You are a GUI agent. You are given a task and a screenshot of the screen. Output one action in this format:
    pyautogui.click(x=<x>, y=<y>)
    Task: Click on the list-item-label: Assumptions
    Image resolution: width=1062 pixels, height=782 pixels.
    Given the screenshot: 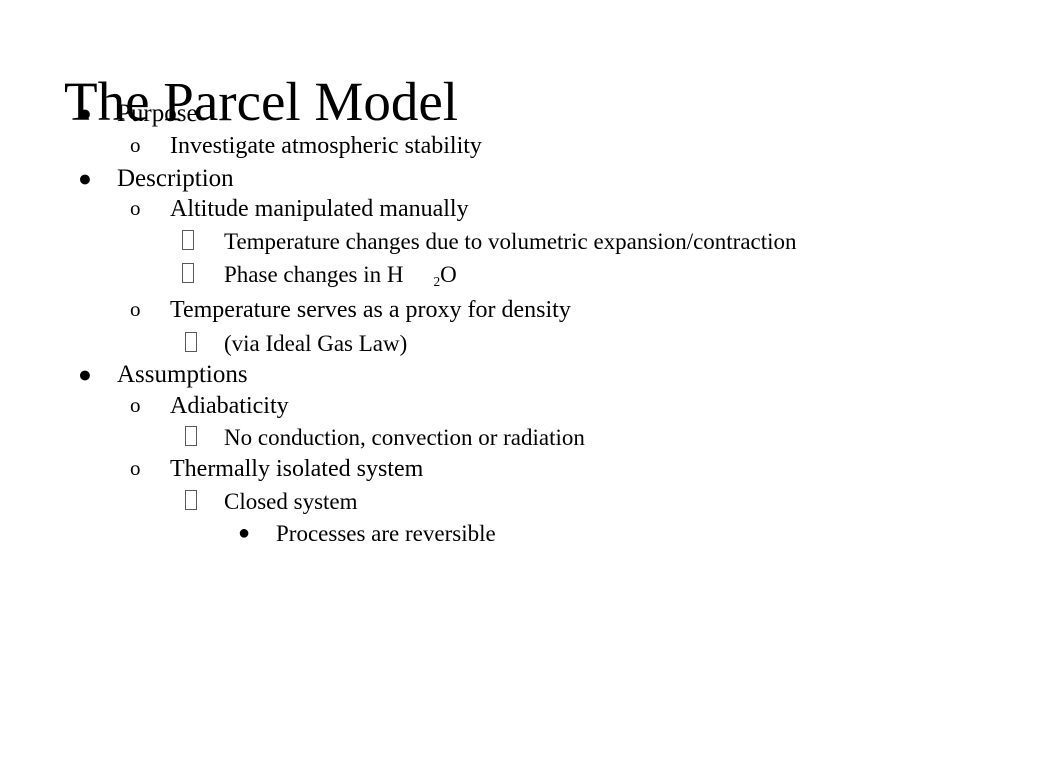 What is the action you would take?
    pyautogui.click(x=182, y=374)
    